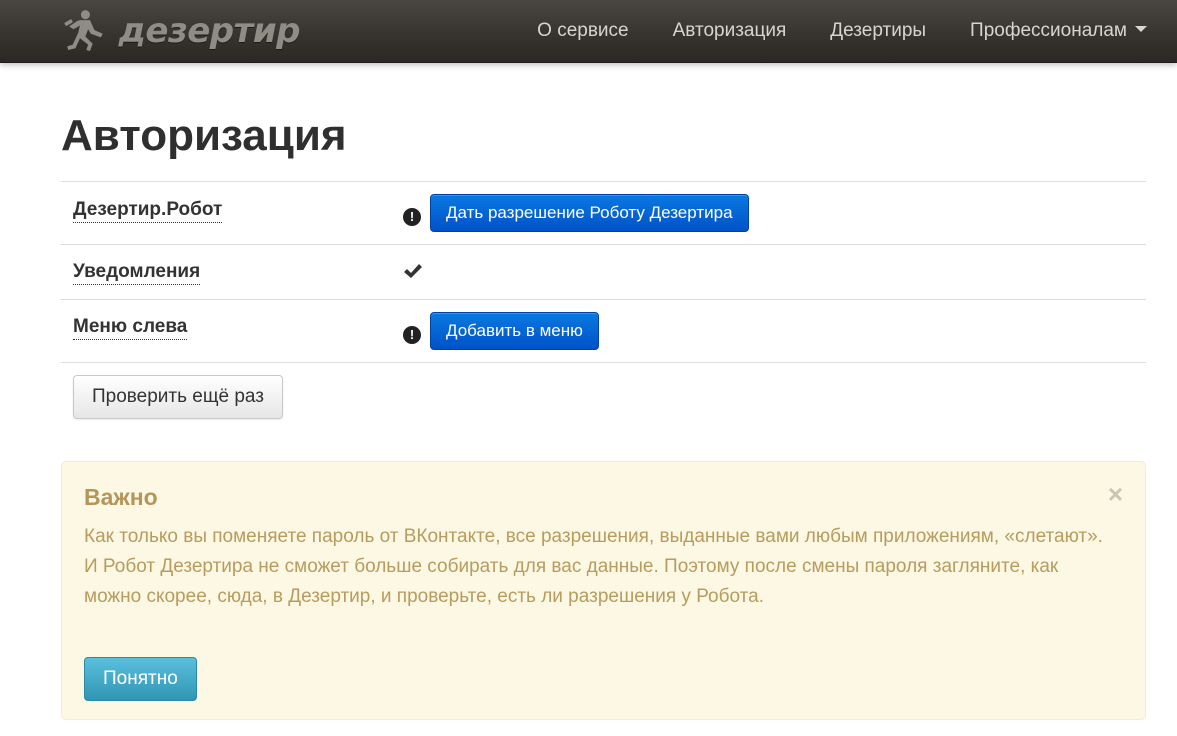  Describe the element at coordinates (204, 135) in the screenshot. I see `page-title: Авторизация` at that location.